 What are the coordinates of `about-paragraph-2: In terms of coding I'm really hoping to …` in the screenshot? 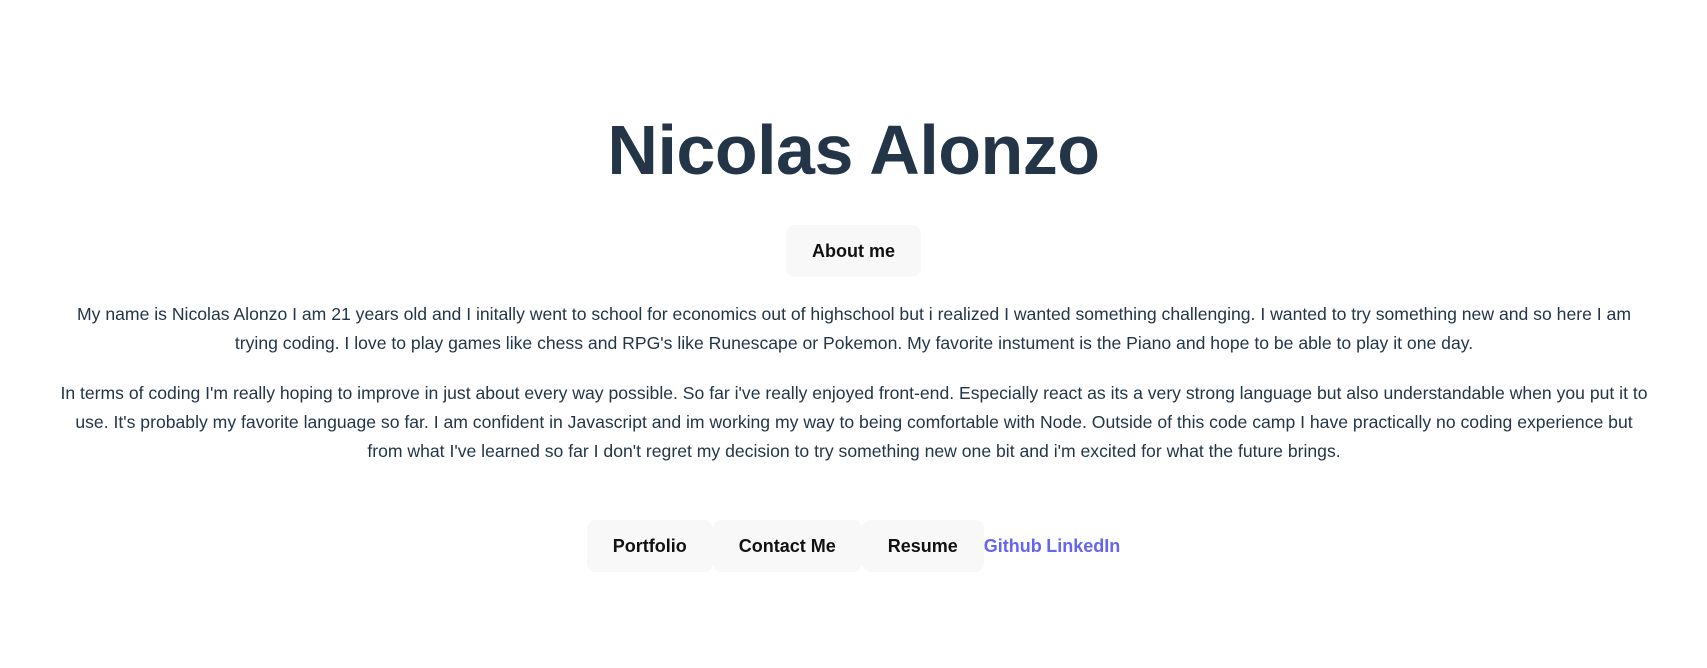 It's located at (854, 422).